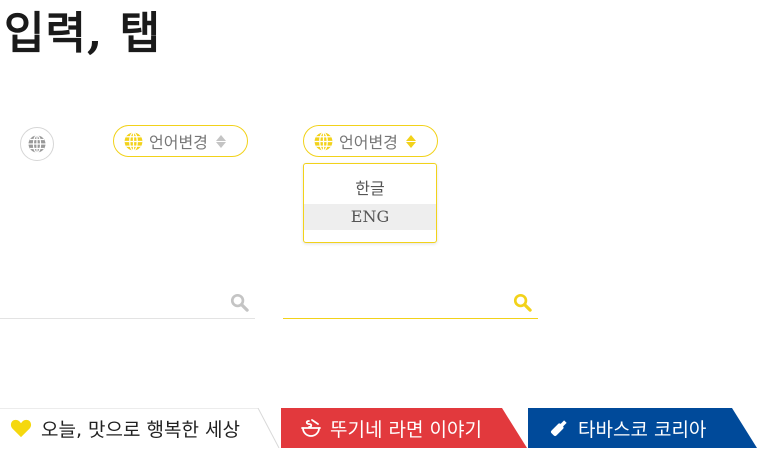 The image size is (780, 474). I want to click on language-select-open: 언어변경, so click(370, 141).